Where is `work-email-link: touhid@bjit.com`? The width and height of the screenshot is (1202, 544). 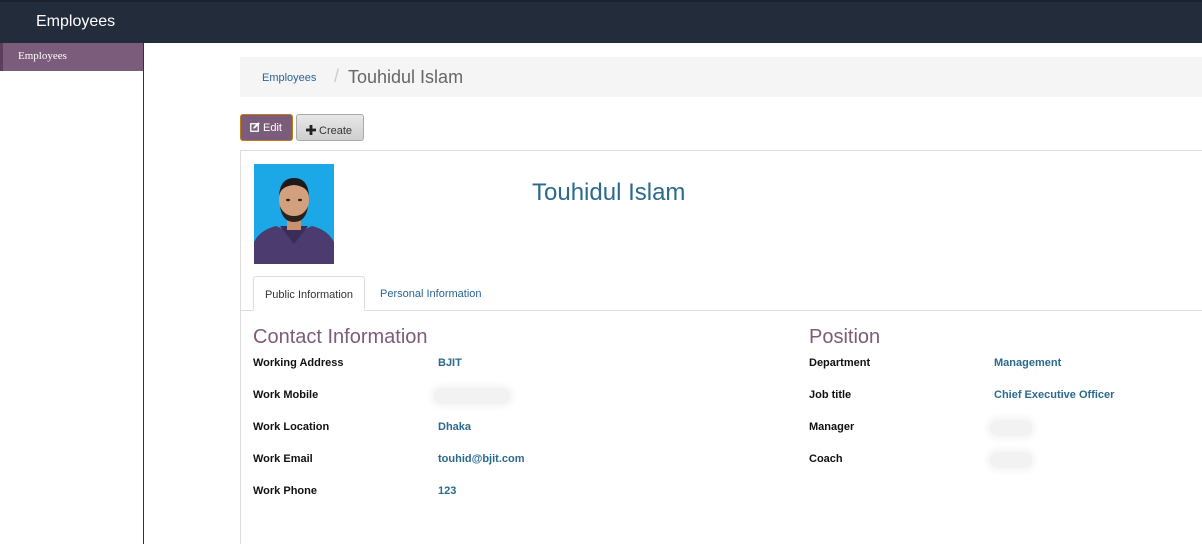
work-email-link: touhid@bjit.com is located at coordinates (481, 459).